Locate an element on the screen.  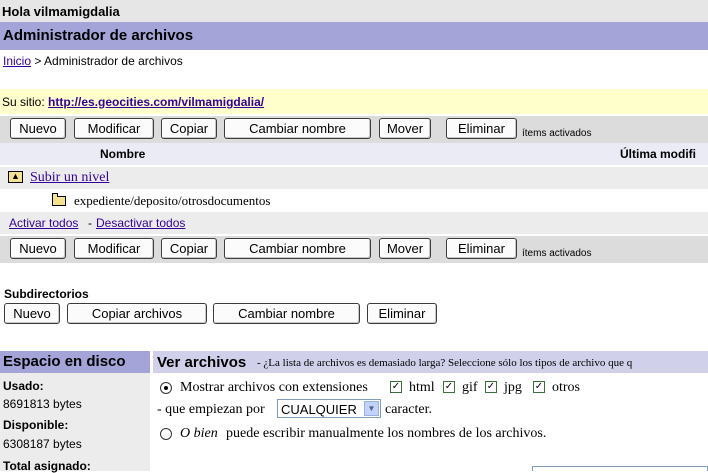
subdir-new-button: Nuevo is located at coordinates (32, 313).